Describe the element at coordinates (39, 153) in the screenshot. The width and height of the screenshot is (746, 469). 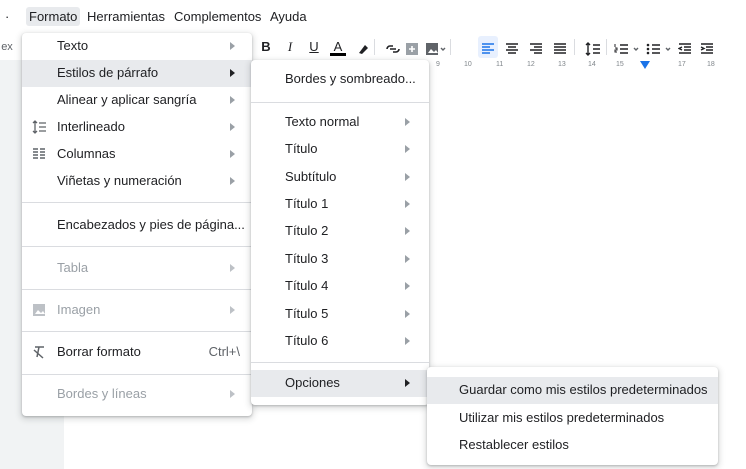
I see `columns-icon` at that location.